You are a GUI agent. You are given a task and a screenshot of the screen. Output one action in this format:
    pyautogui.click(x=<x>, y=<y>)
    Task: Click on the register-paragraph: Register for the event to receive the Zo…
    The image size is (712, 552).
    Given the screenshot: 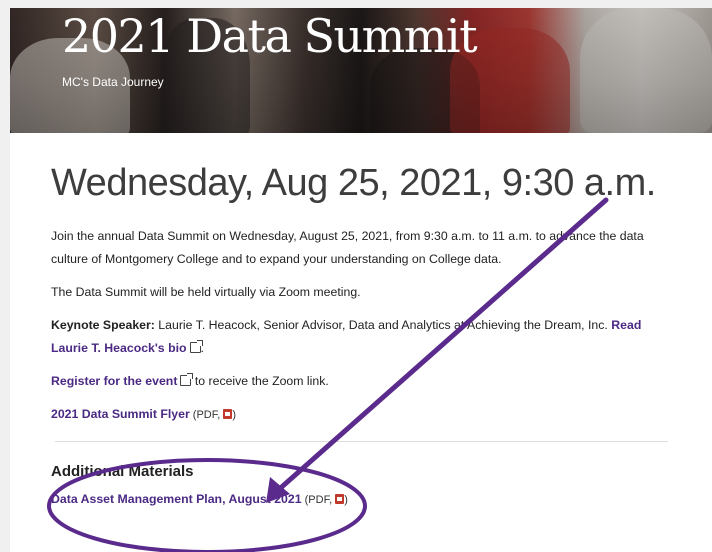 What is the action you would take?
    pyautogui.click(x=361, y=381)
    